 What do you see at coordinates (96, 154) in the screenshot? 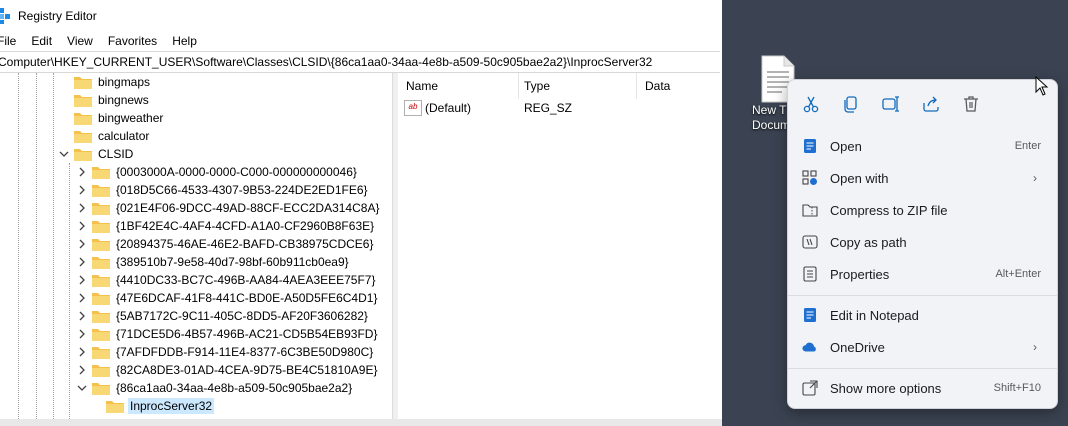
I see `tree-item-clsid: CLSID` at bounding box center [96, 154].